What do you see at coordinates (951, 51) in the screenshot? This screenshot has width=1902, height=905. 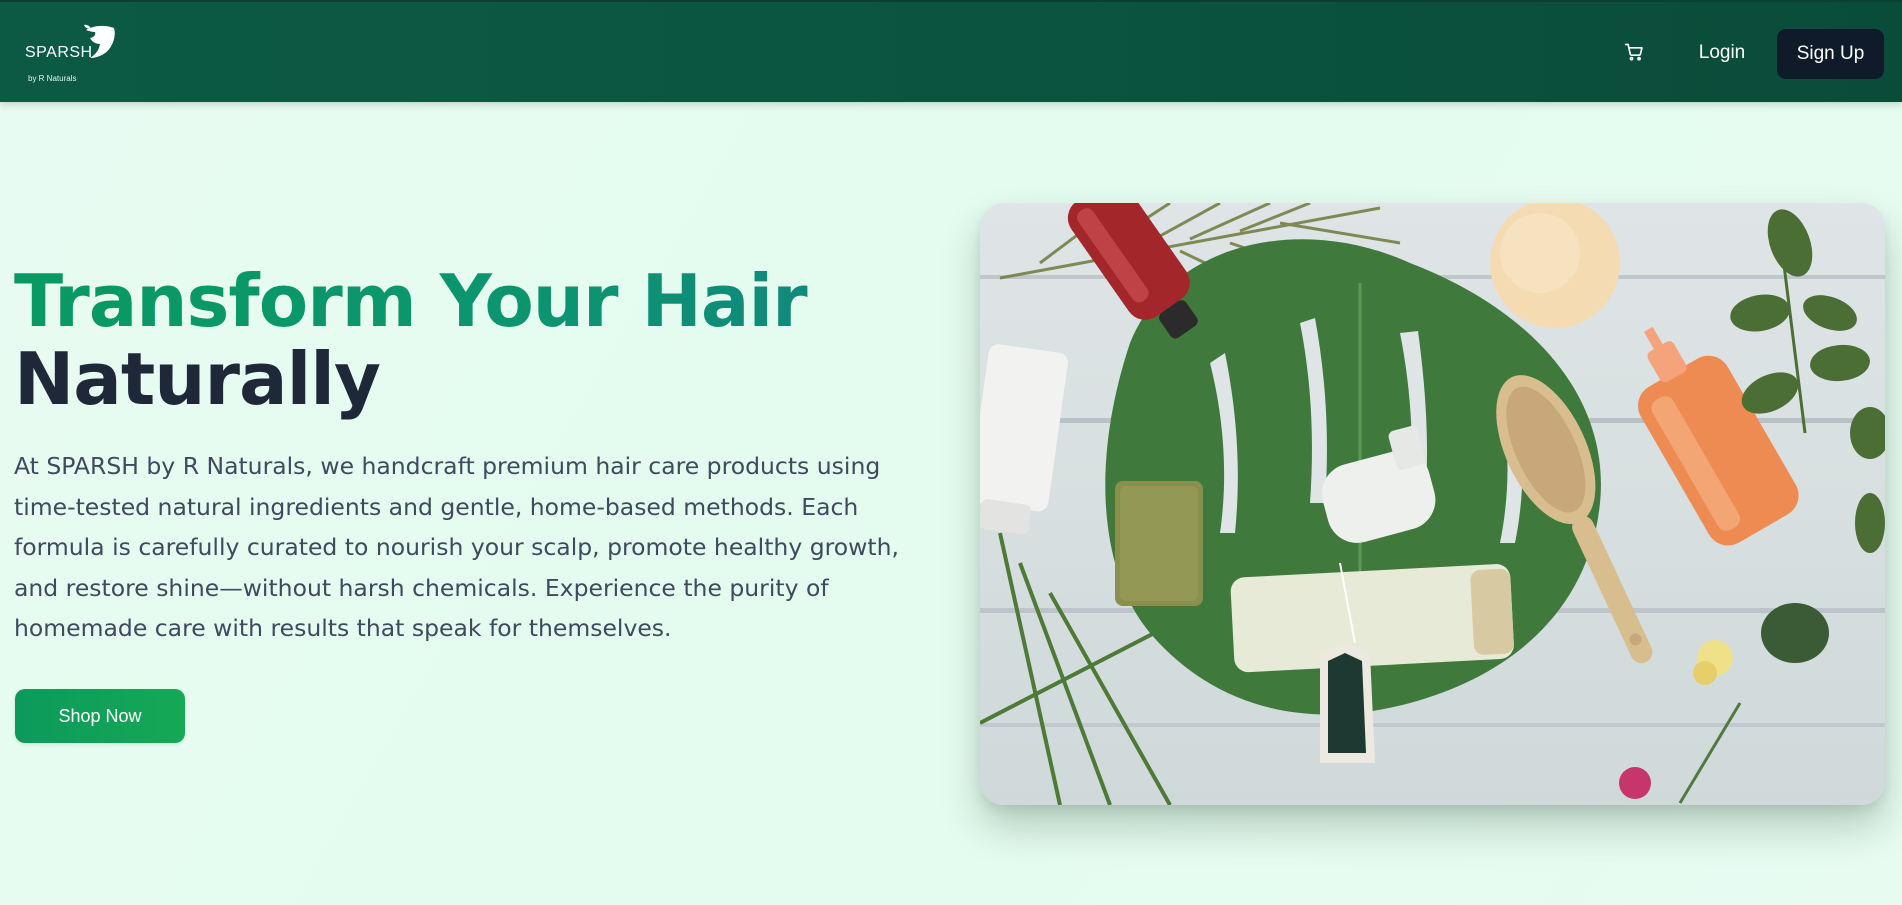 I see `top-navbar: SPARSH by R Naturals Login Sign Up` at bounding box center [951, 51].